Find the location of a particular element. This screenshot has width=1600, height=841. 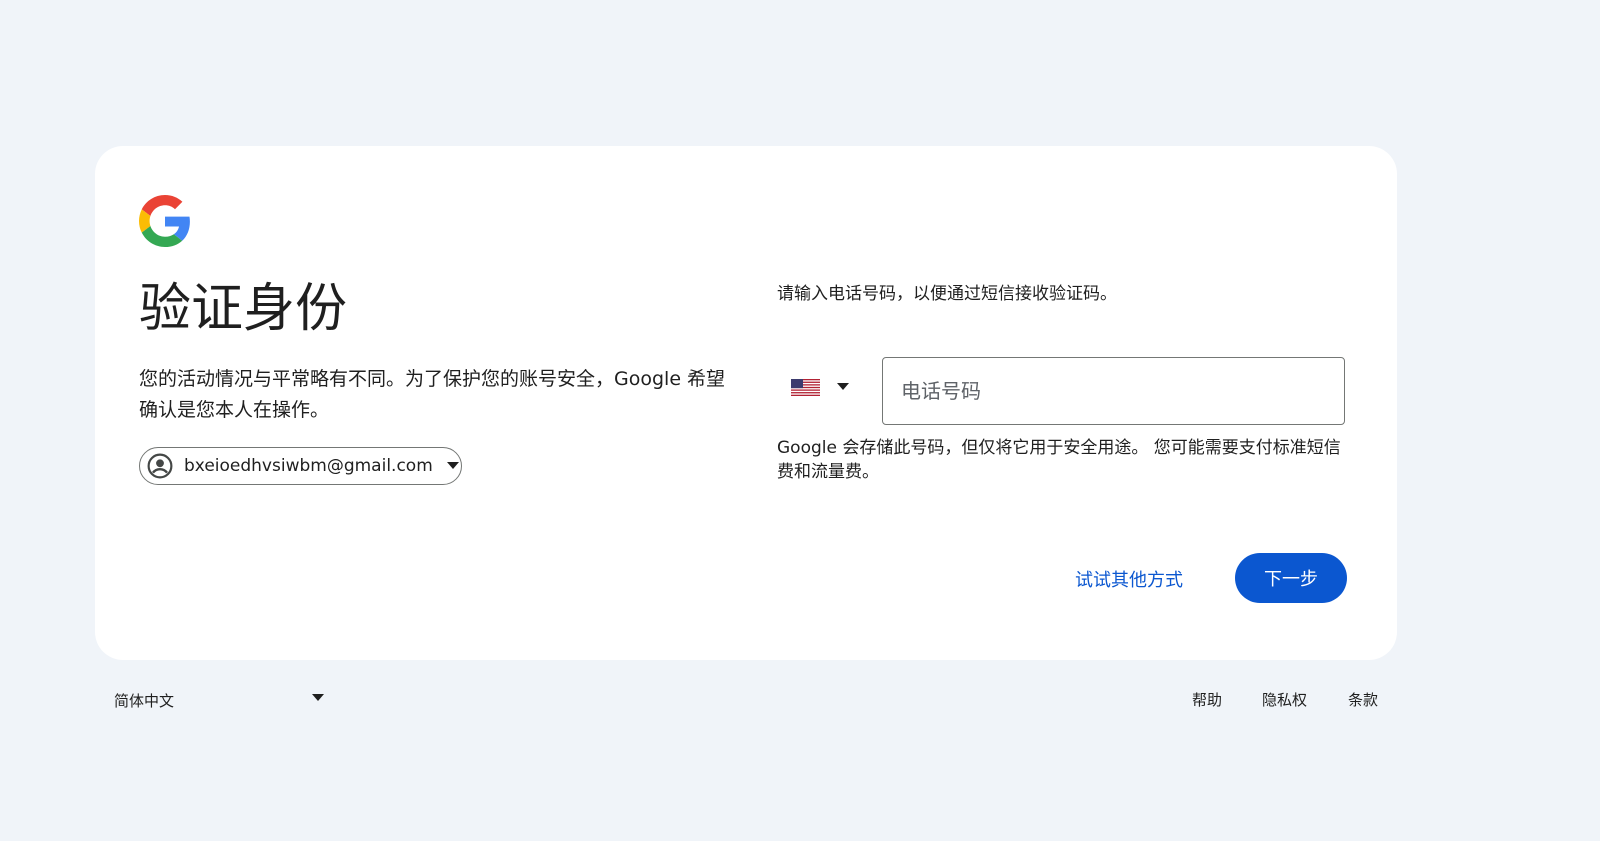

google-logo is located at coordinates (165, 221).